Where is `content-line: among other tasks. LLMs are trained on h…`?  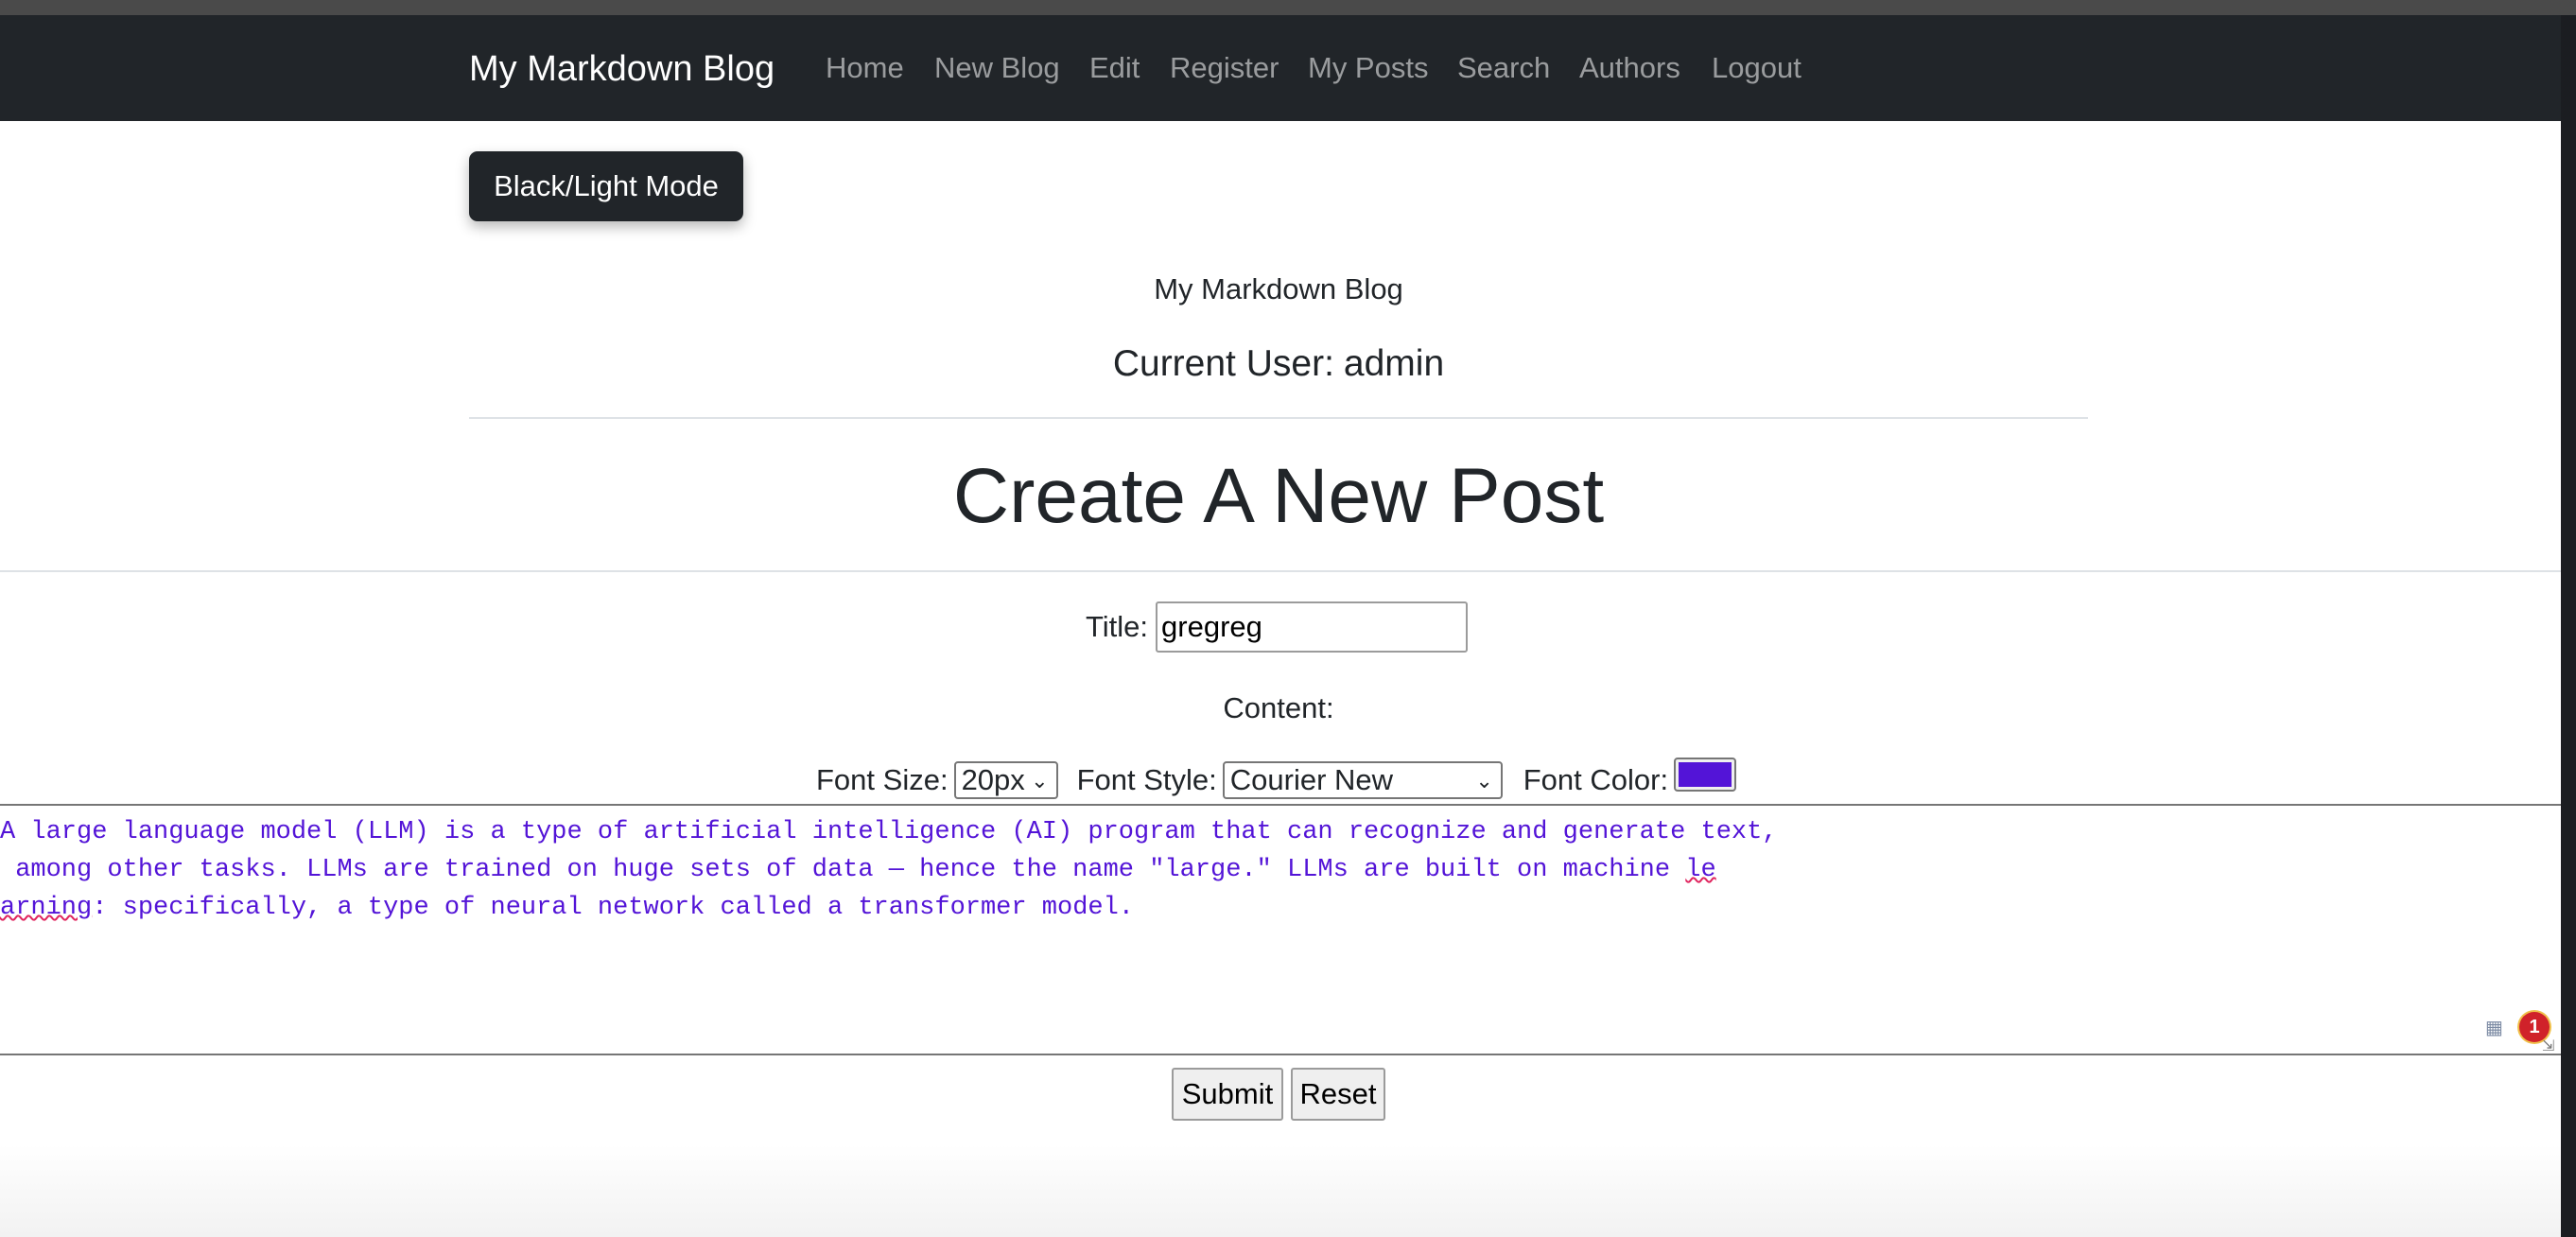 content-line: among other tasks. LLMs are trained on h… is located at coordinates (858, 870).